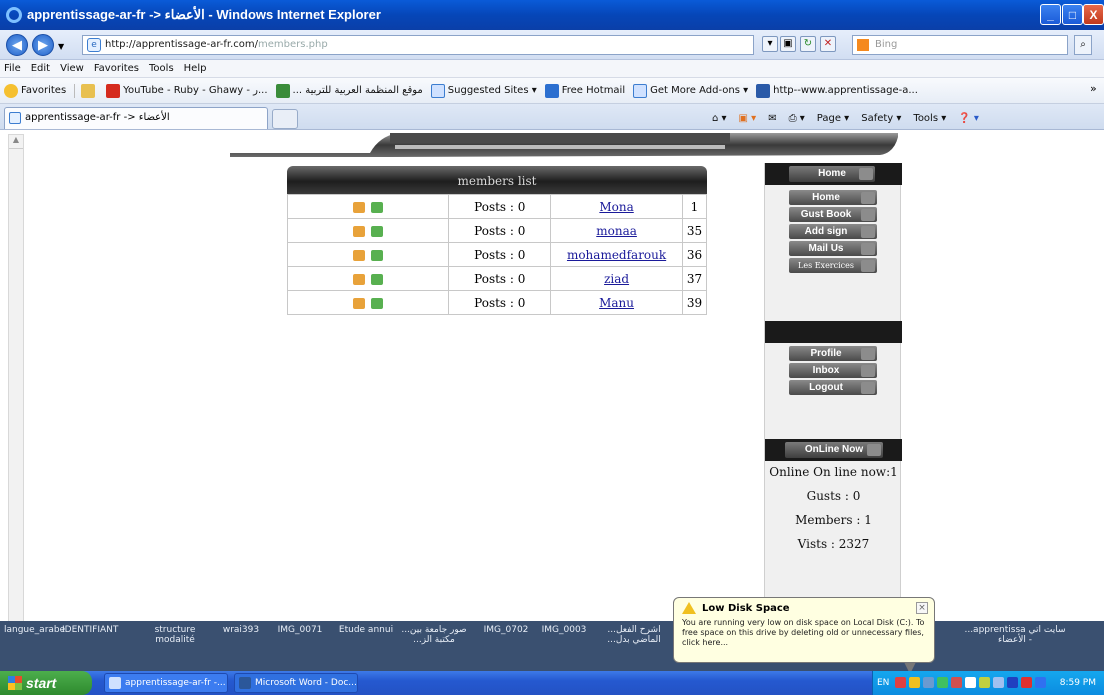 The width and height of the screenshot is (1104, 695). Describe the element at coordinates (16, 384) in the screenshot. I see `vertical-scrollbar: ▲` at that location.